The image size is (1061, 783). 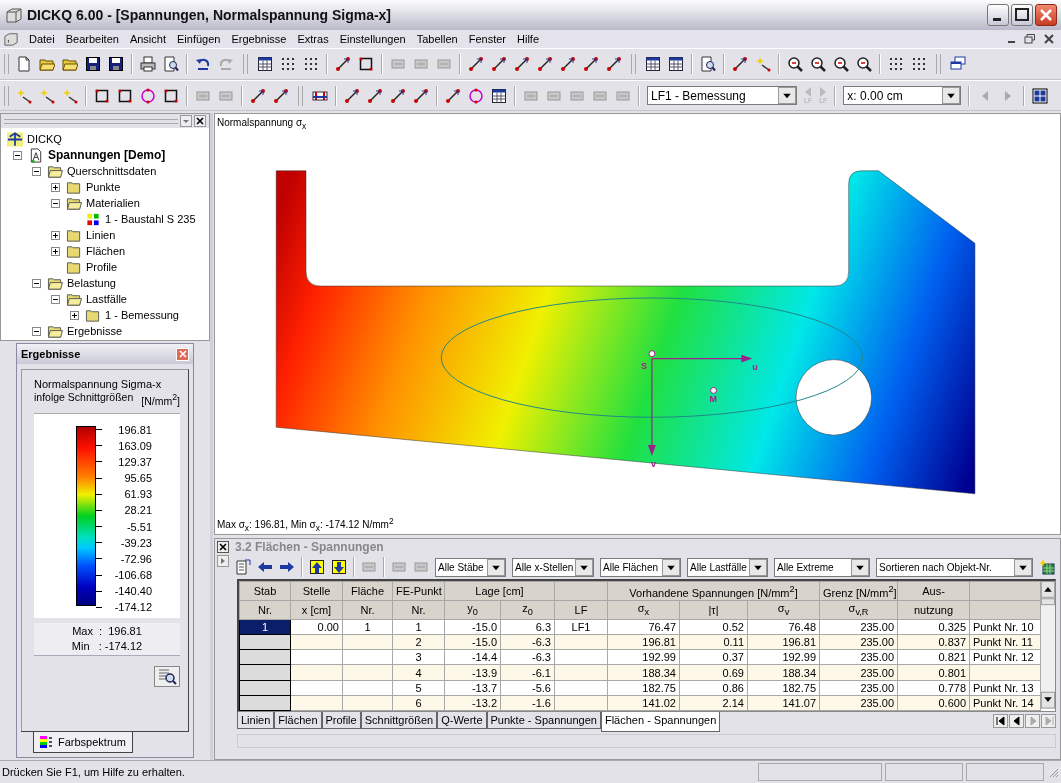 I want to click on tree-item: Belastung, so click(x=91, y=283).